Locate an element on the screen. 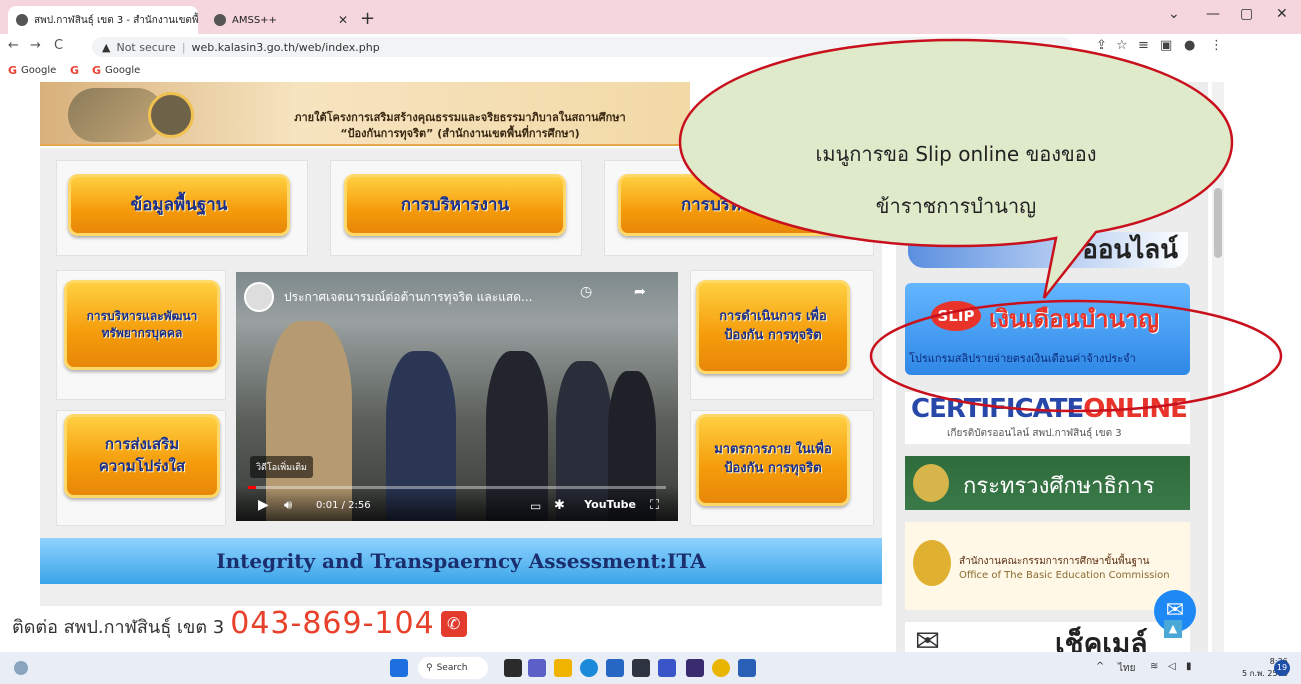 The image size is (1301, 684). close-window-button: ✕ is located at coordinates (1282, 14).